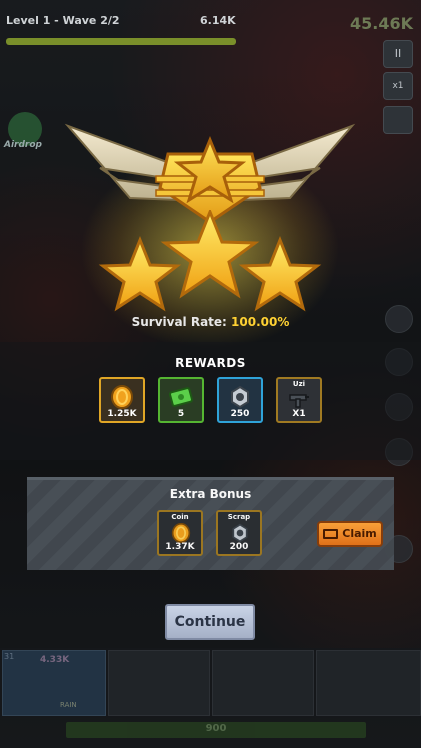  What do you see at coordinates (181, 397) in the screenshot?
I see `cash-icon` at bounding box center [181, 397].